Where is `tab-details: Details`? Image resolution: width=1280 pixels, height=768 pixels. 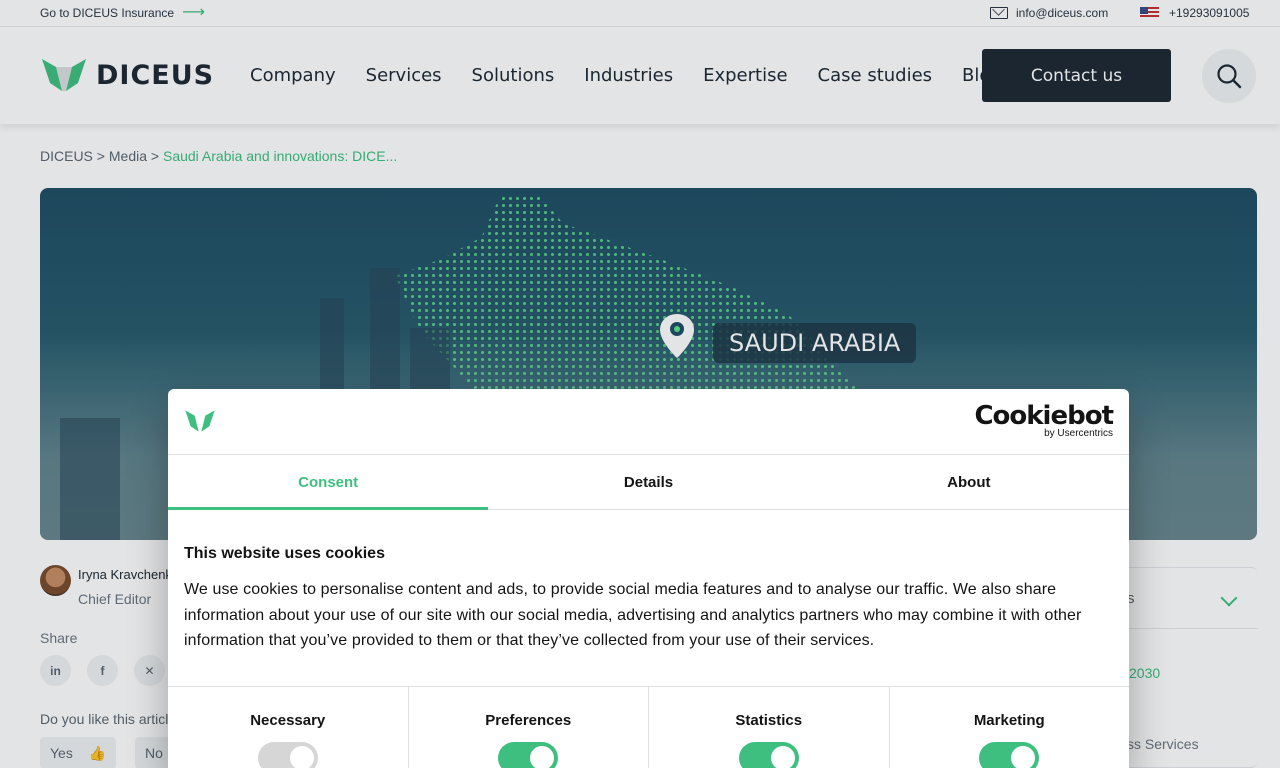
tab-details: Details is located at coordinates (648, 482).